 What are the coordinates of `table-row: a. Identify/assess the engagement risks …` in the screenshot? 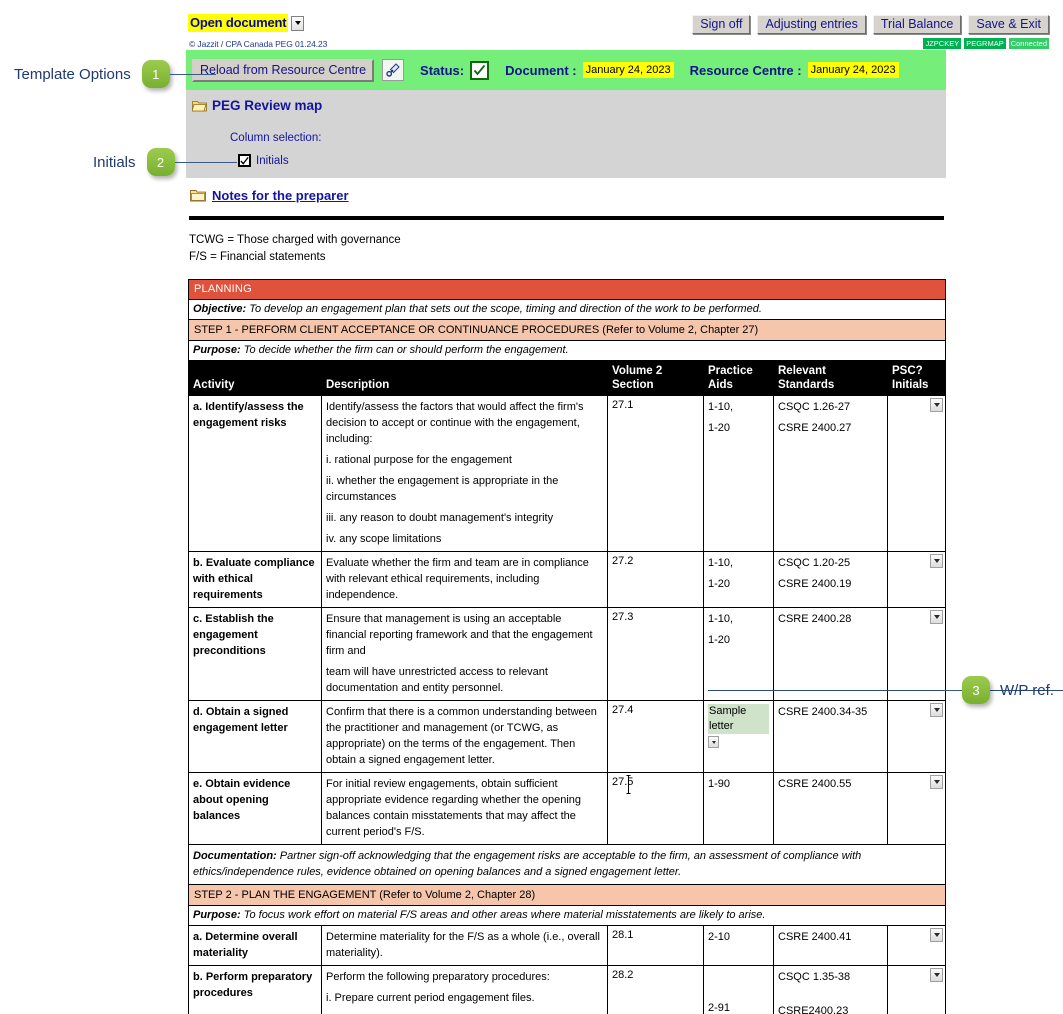 It's located at (567, 473).